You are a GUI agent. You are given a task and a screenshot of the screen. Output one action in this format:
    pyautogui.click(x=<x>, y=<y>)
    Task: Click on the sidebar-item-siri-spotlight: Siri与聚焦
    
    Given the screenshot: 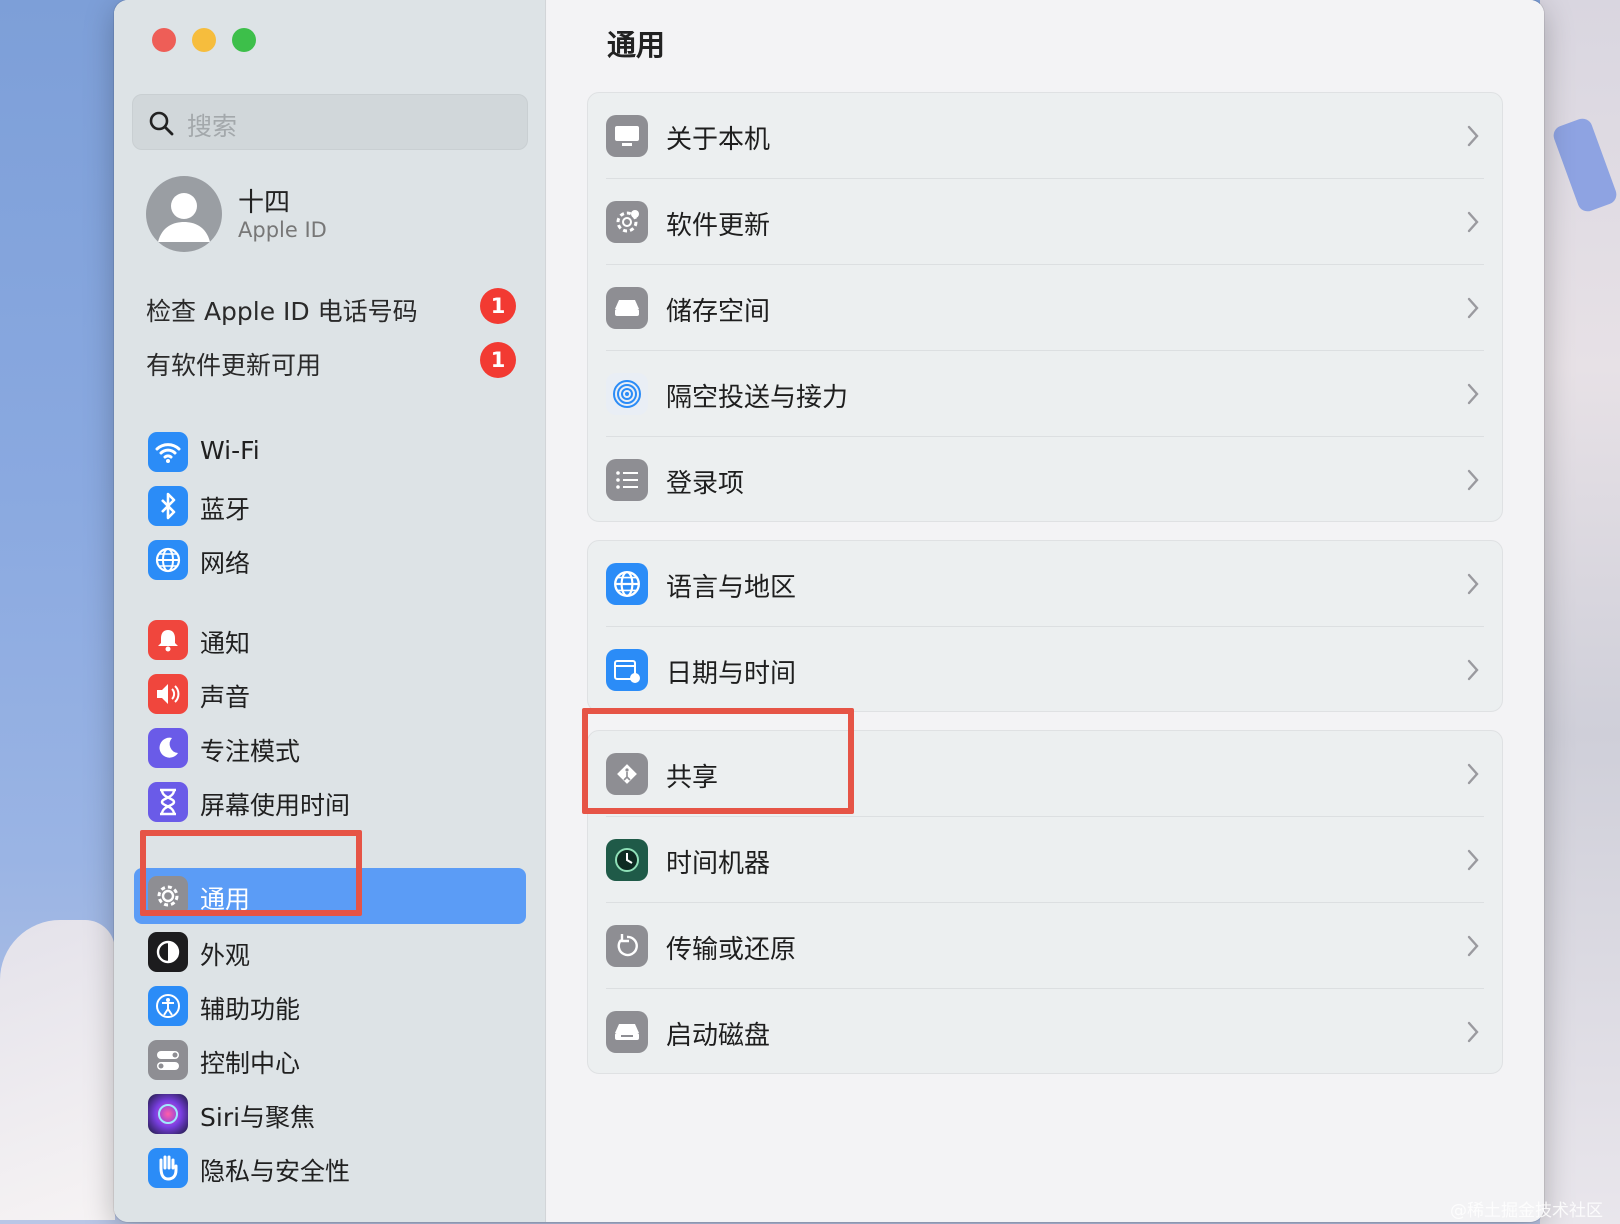 What is the action you would take?
    pyautogui.click(x=330, y=1114)
    